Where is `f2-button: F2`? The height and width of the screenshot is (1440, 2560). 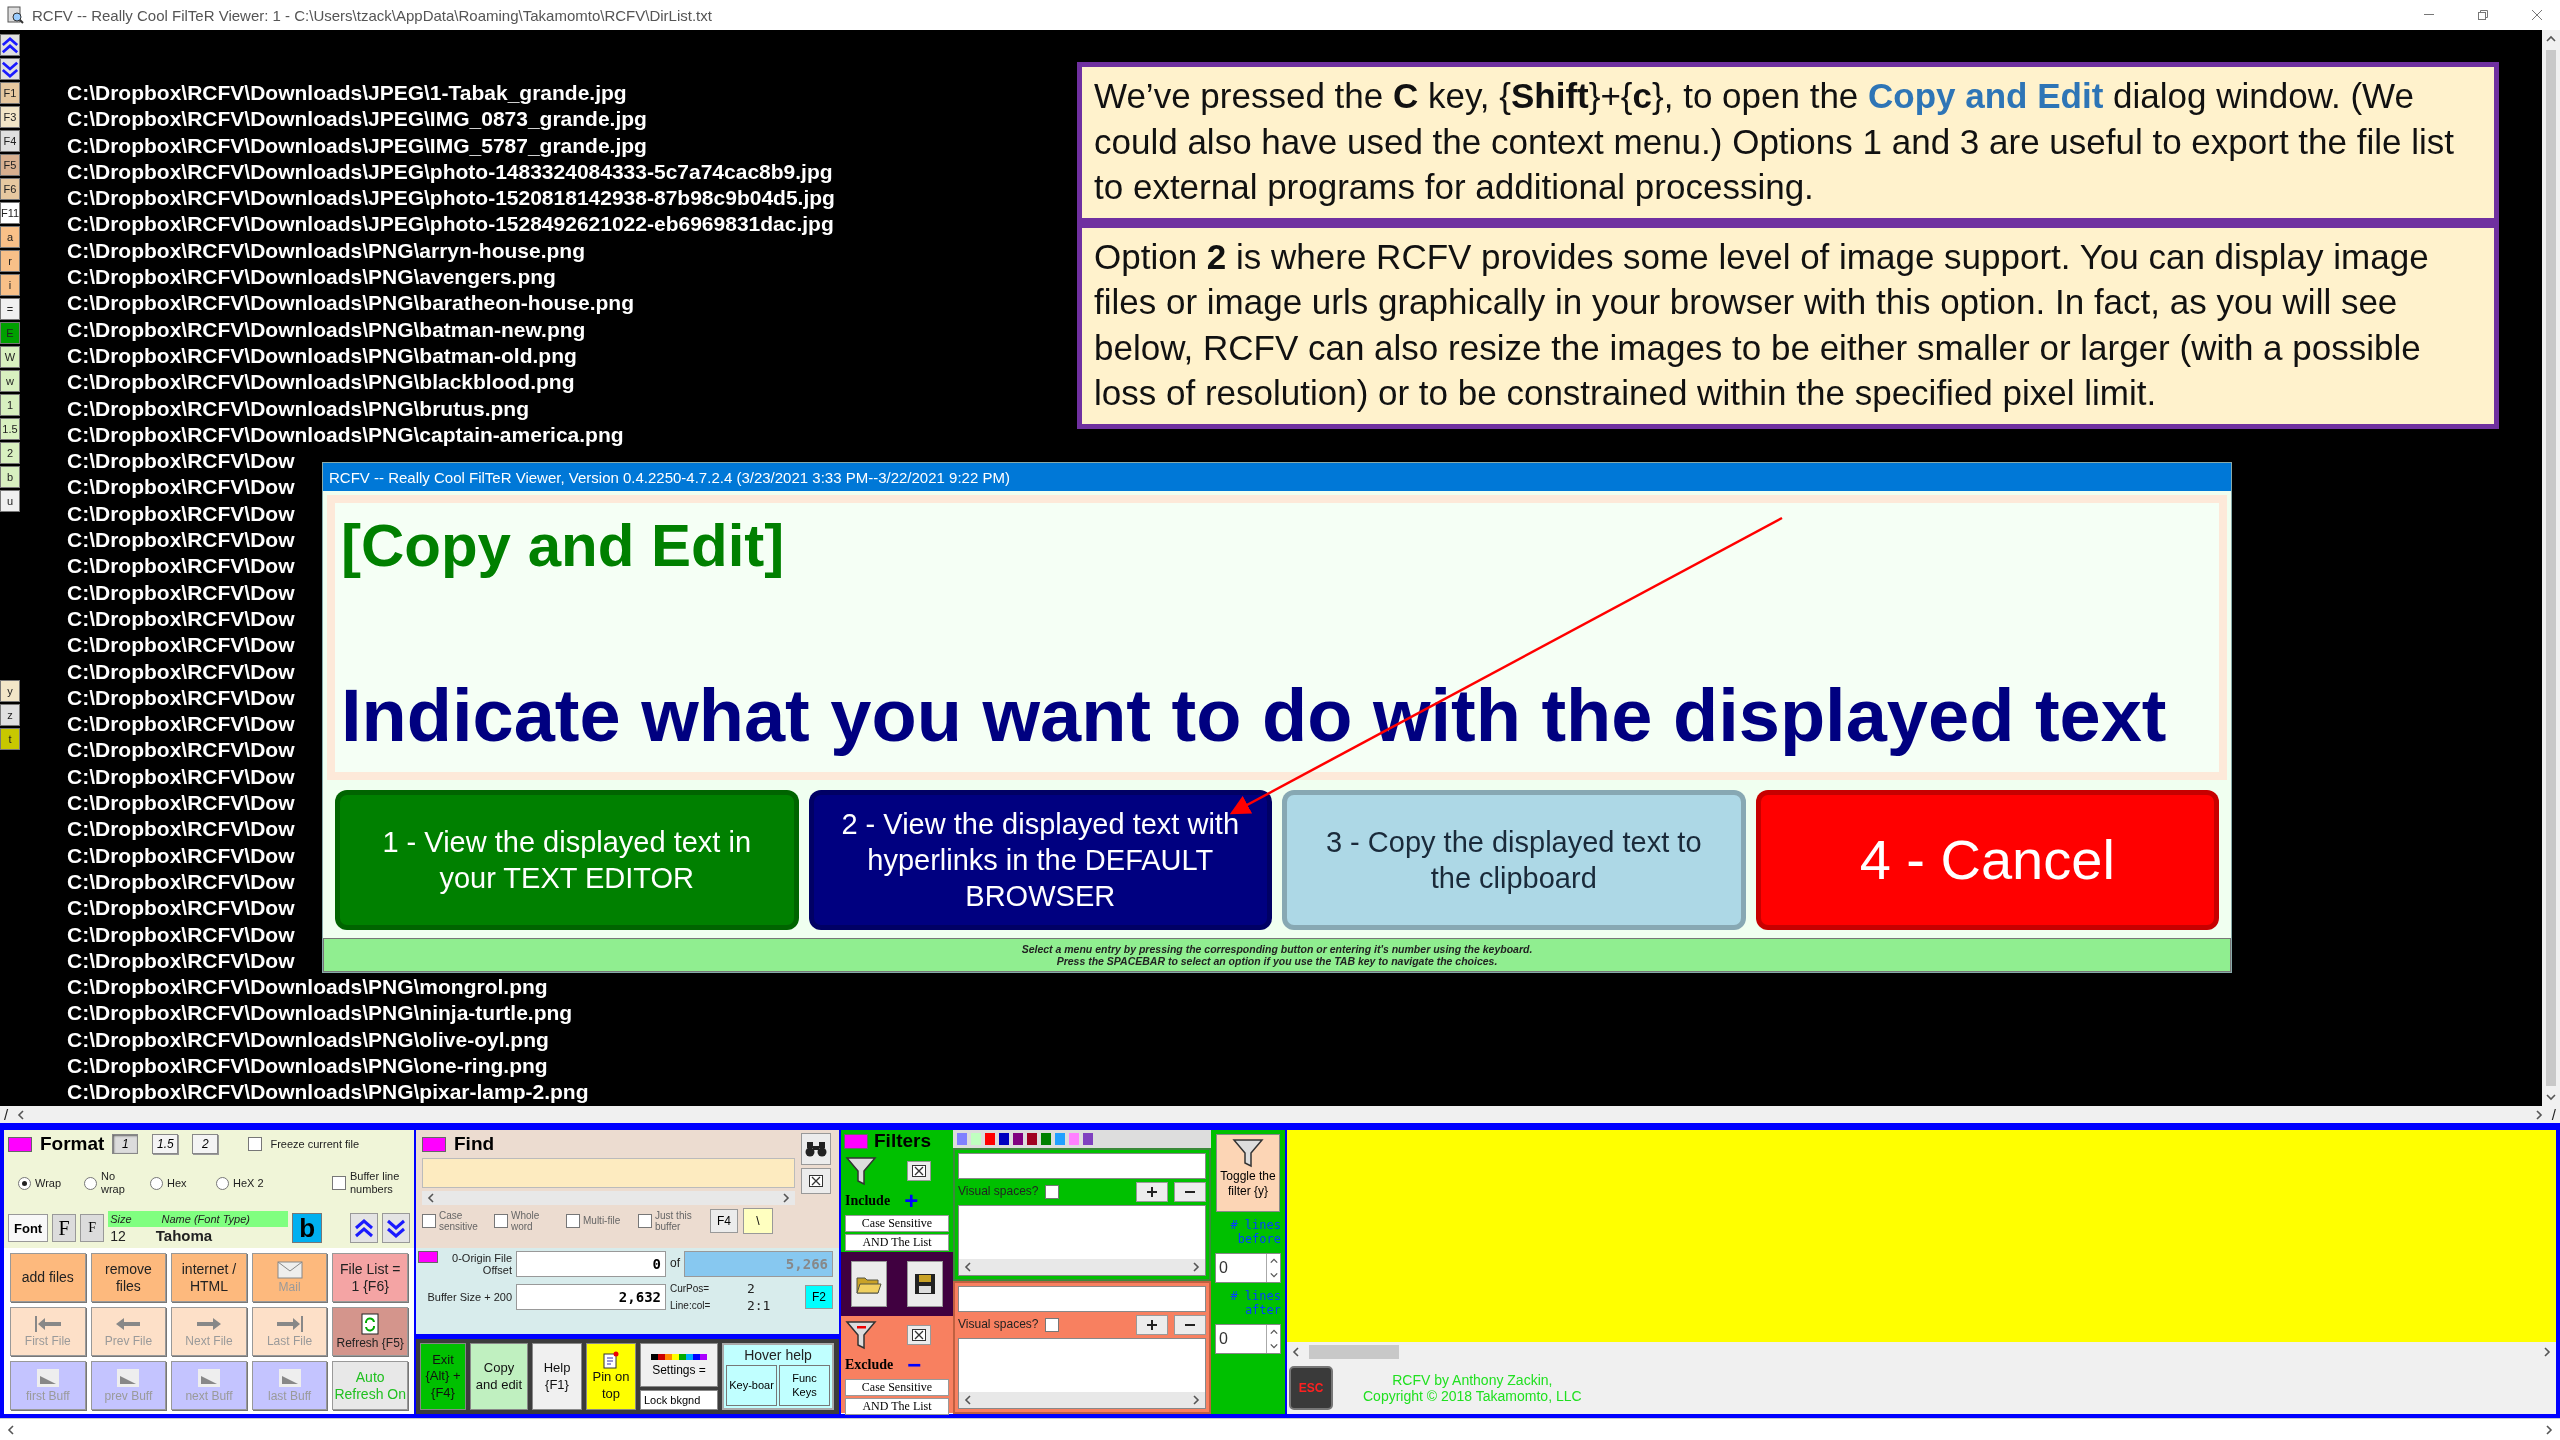 f2-button: F2 is located at coordinates (819, 1297).